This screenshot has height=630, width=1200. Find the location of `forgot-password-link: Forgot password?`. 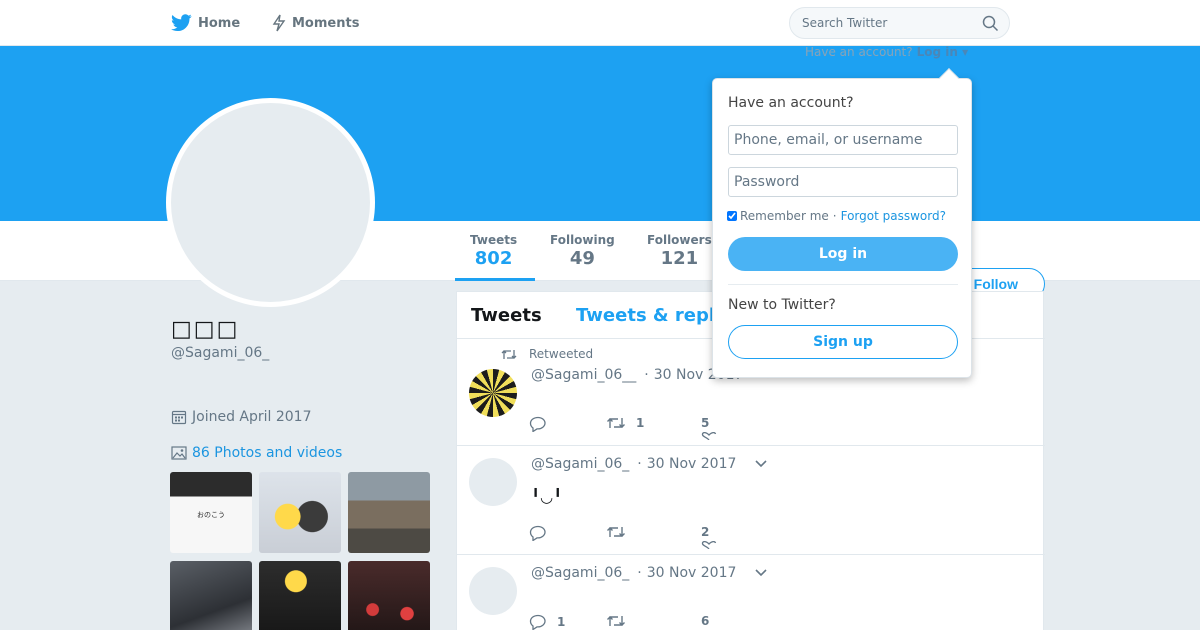

forgot-password-link: Forgot password? is located at coordinates (893, 216).